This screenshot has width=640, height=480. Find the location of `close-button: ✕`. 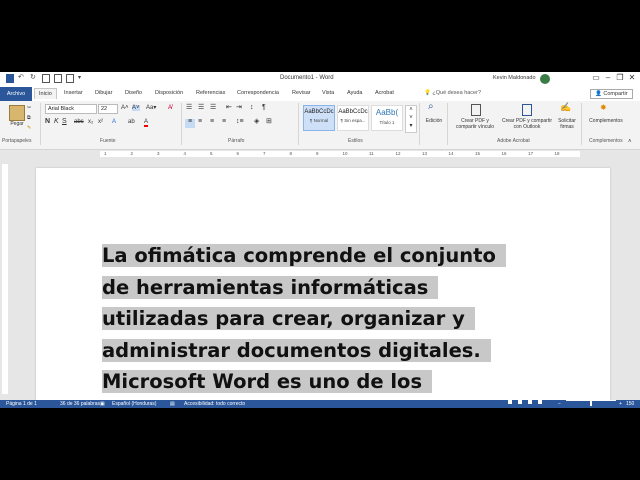

close-button: ✕ is located at coordinates (632, 77).